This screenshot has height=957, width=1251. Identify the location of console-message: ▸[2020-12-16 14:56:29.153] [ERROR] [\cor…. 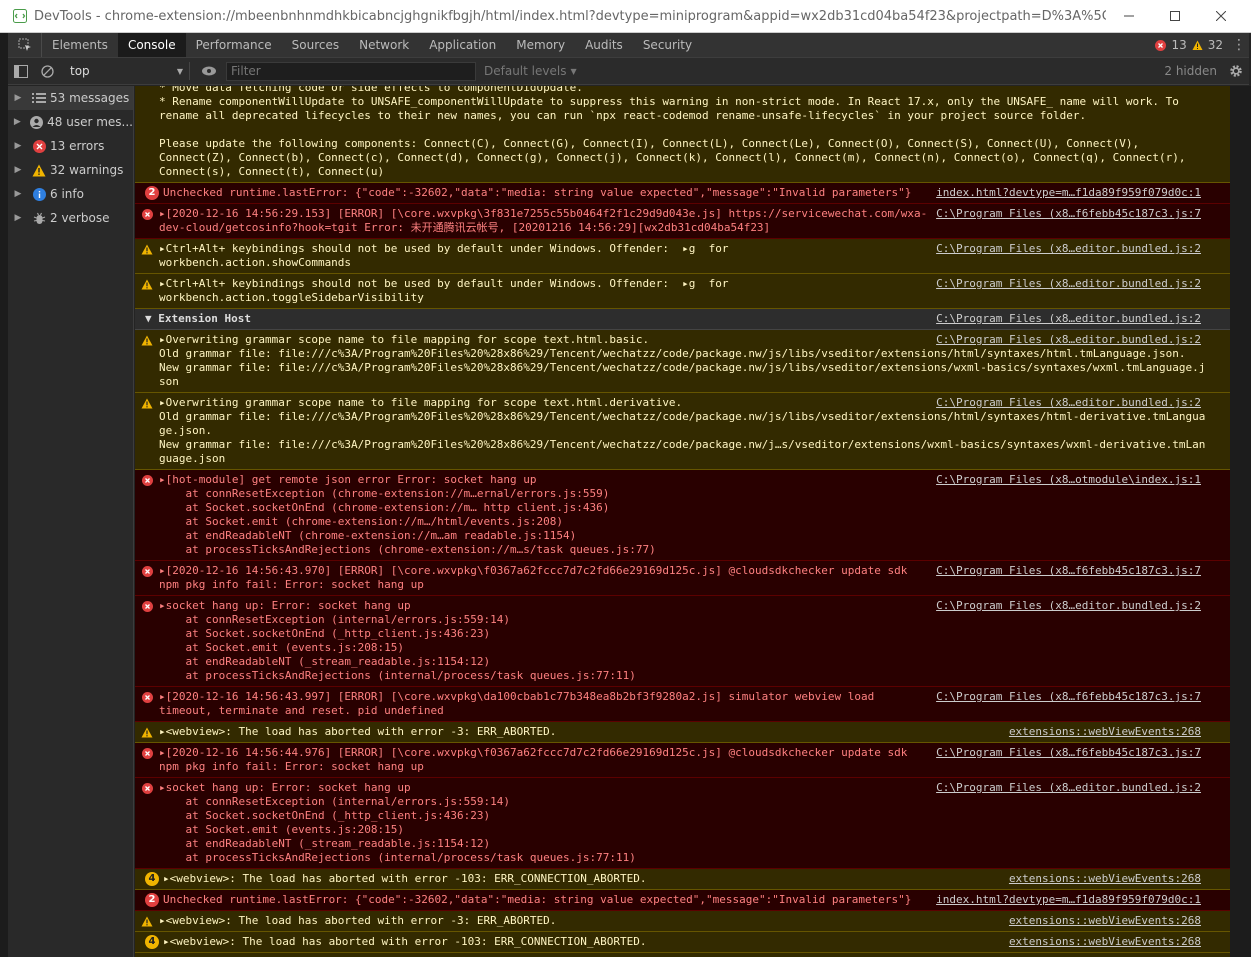
(682, 221).